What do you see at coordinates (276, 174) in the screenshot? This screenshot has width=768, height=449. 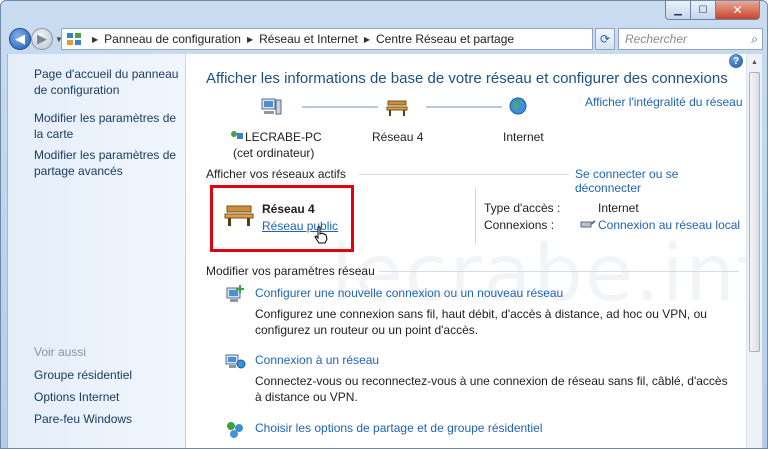 I see `active-networks-header: Afficher vos réseaux actifs` at bounding box center [276, 174].